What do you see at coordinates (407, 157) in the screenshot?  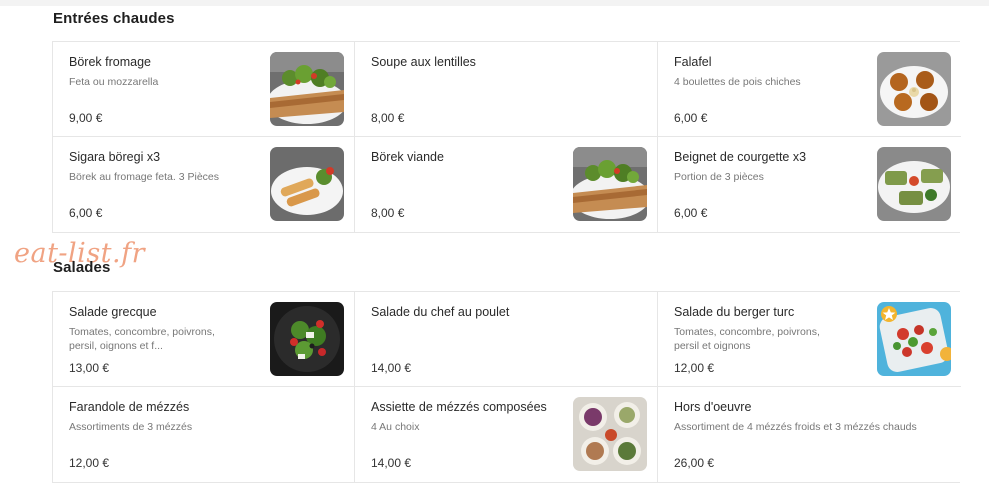 I see `item-name: Börek viande` at bounding box center [407, 157].